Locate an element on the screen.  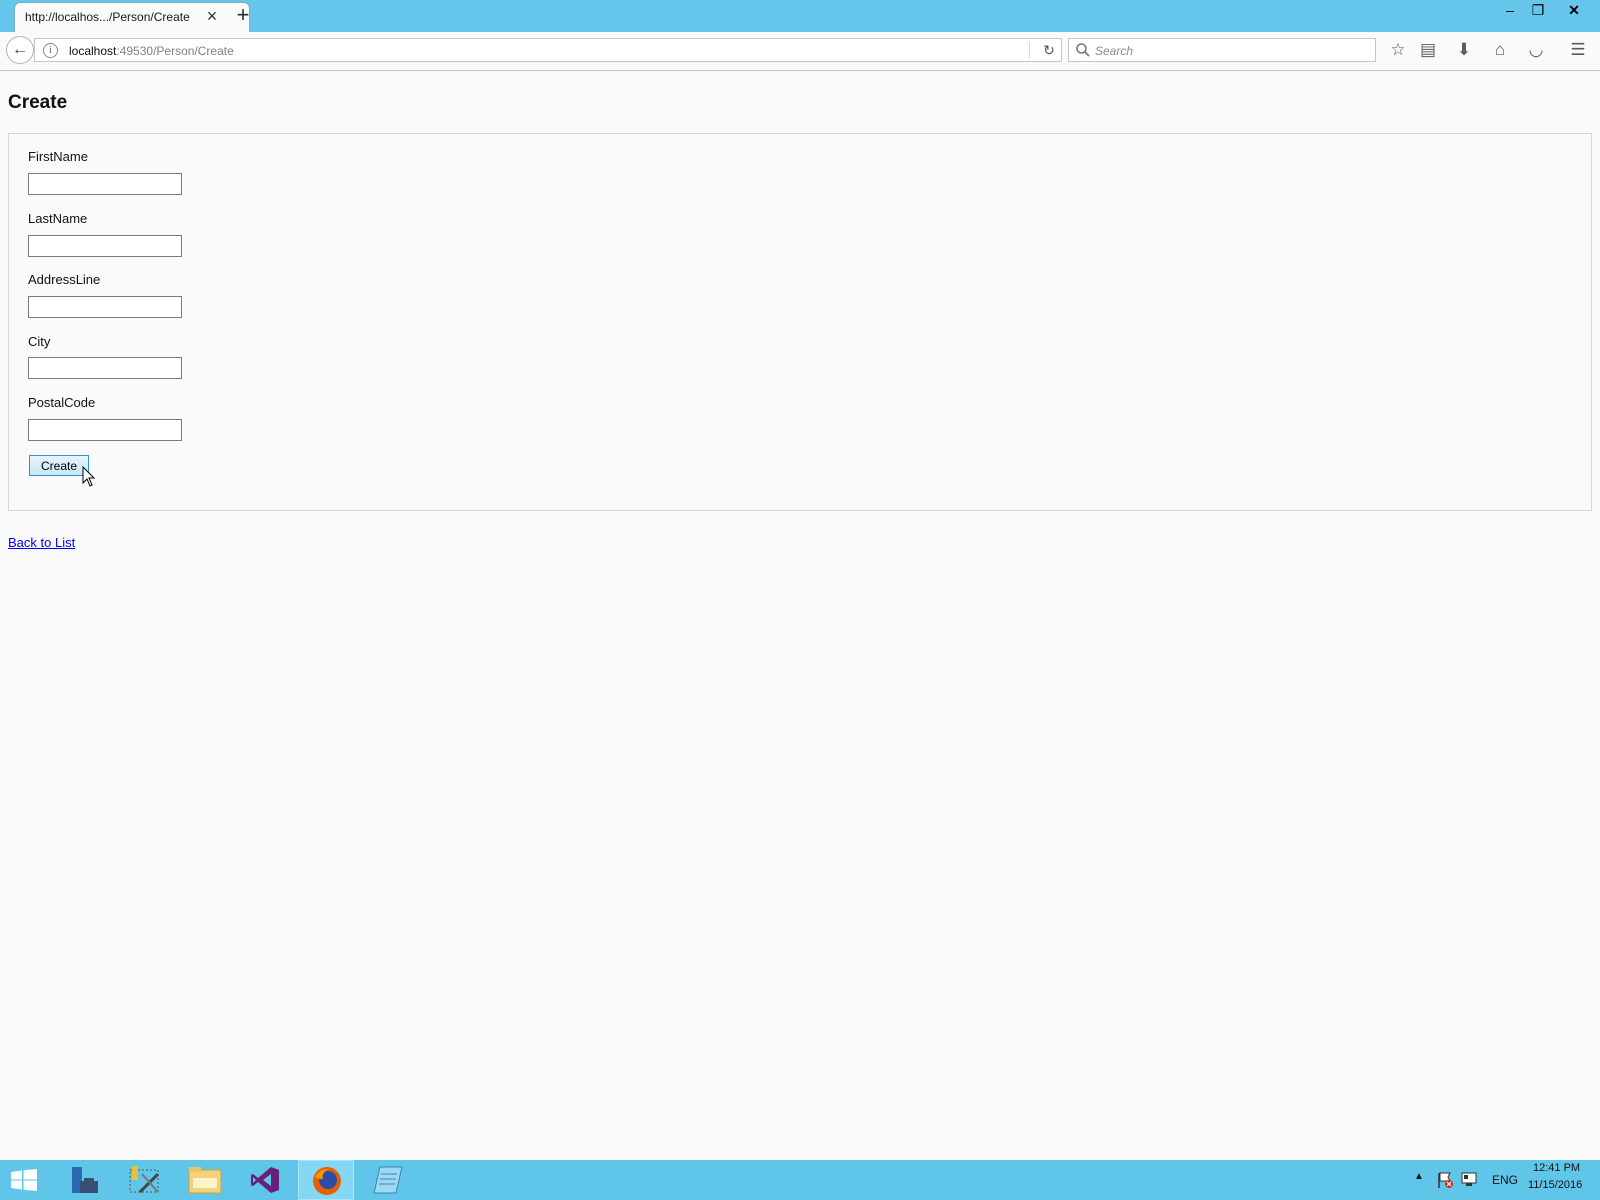
windows-logo-icon is located at coordinates (24, 1180).